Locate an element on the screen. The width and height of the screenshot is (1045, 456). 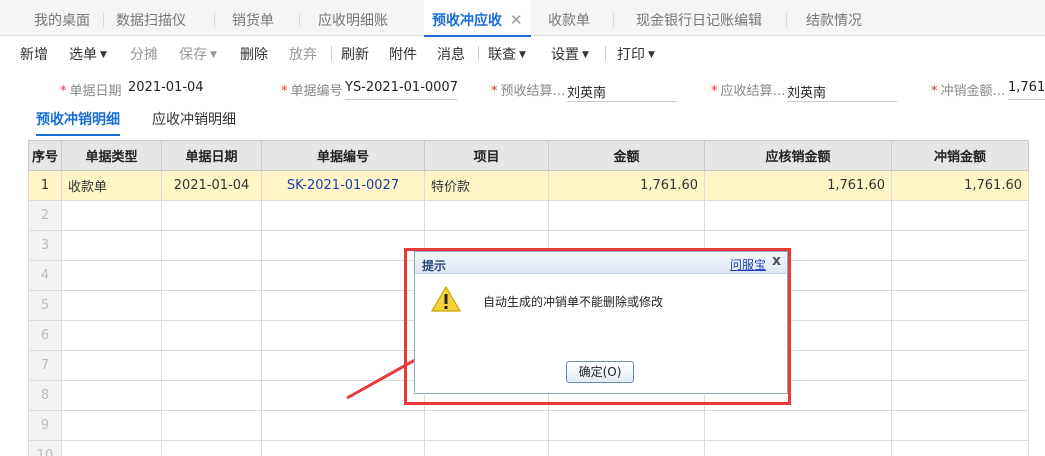
dialog-title: 提示 is located at coordinates (434, 266).